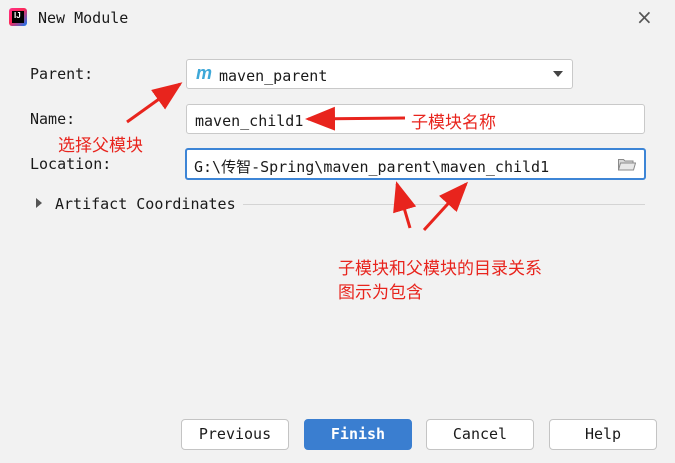 Image resolution: width=675 pixels, height=463 pixels. What do you see at coordinates (355, 118) in the screenshot?
I see `arrow-to-name` at bounding box center [355, 118].